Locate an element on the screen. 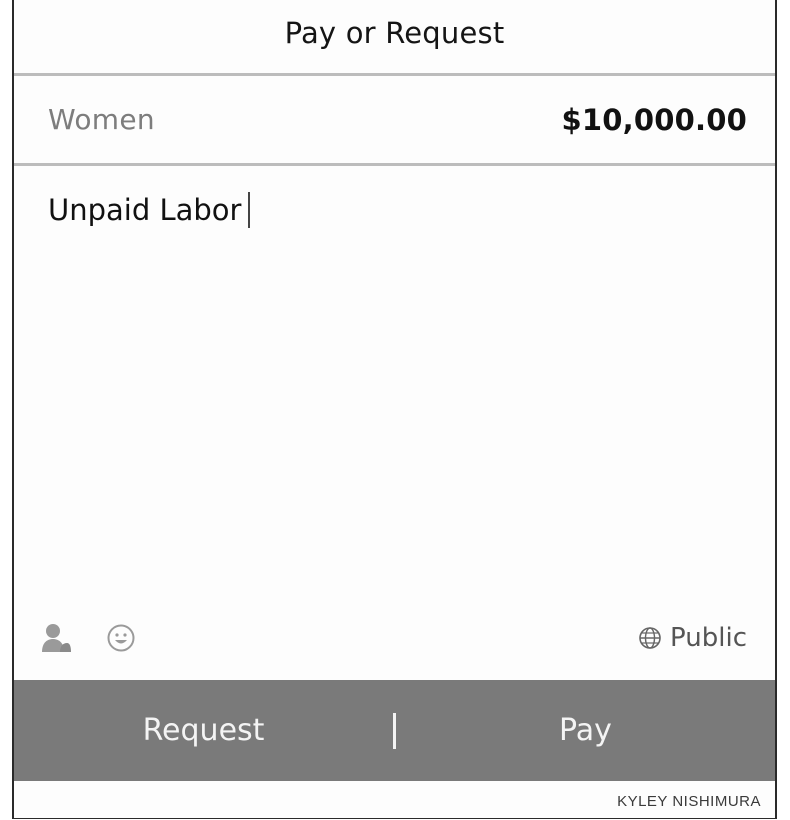  privacy-label: Public is located at coordinates (708, 638).